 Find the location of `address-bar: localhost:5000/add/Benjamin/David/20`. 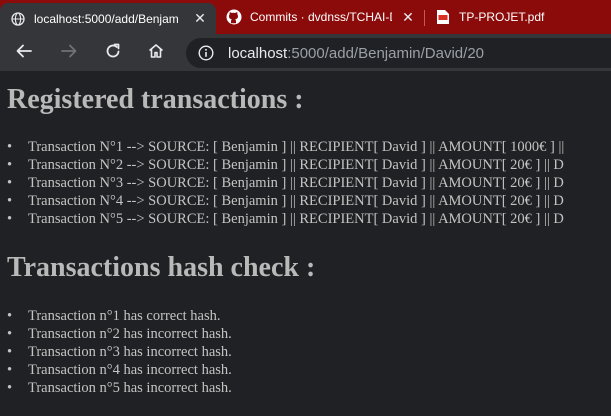

address-bar: localhost:5000/add/Benjamin/David/20 is located at coordinates (398, 53).